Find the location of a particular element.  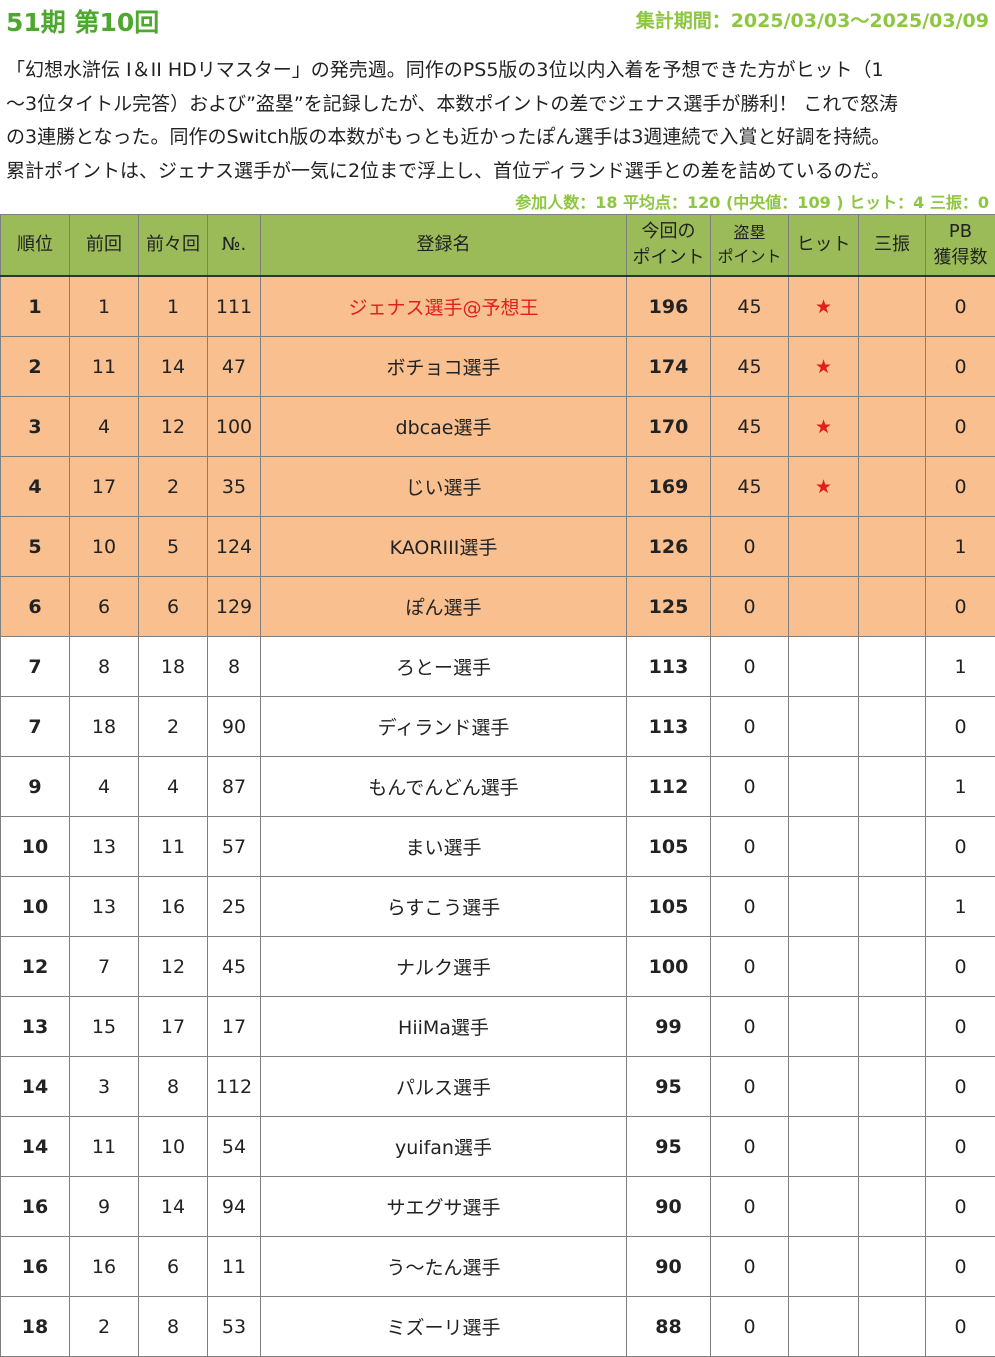

table-row: 13 15 17 17 HiiMa選手 99 0 0 is located at coordinates (497, 1026).